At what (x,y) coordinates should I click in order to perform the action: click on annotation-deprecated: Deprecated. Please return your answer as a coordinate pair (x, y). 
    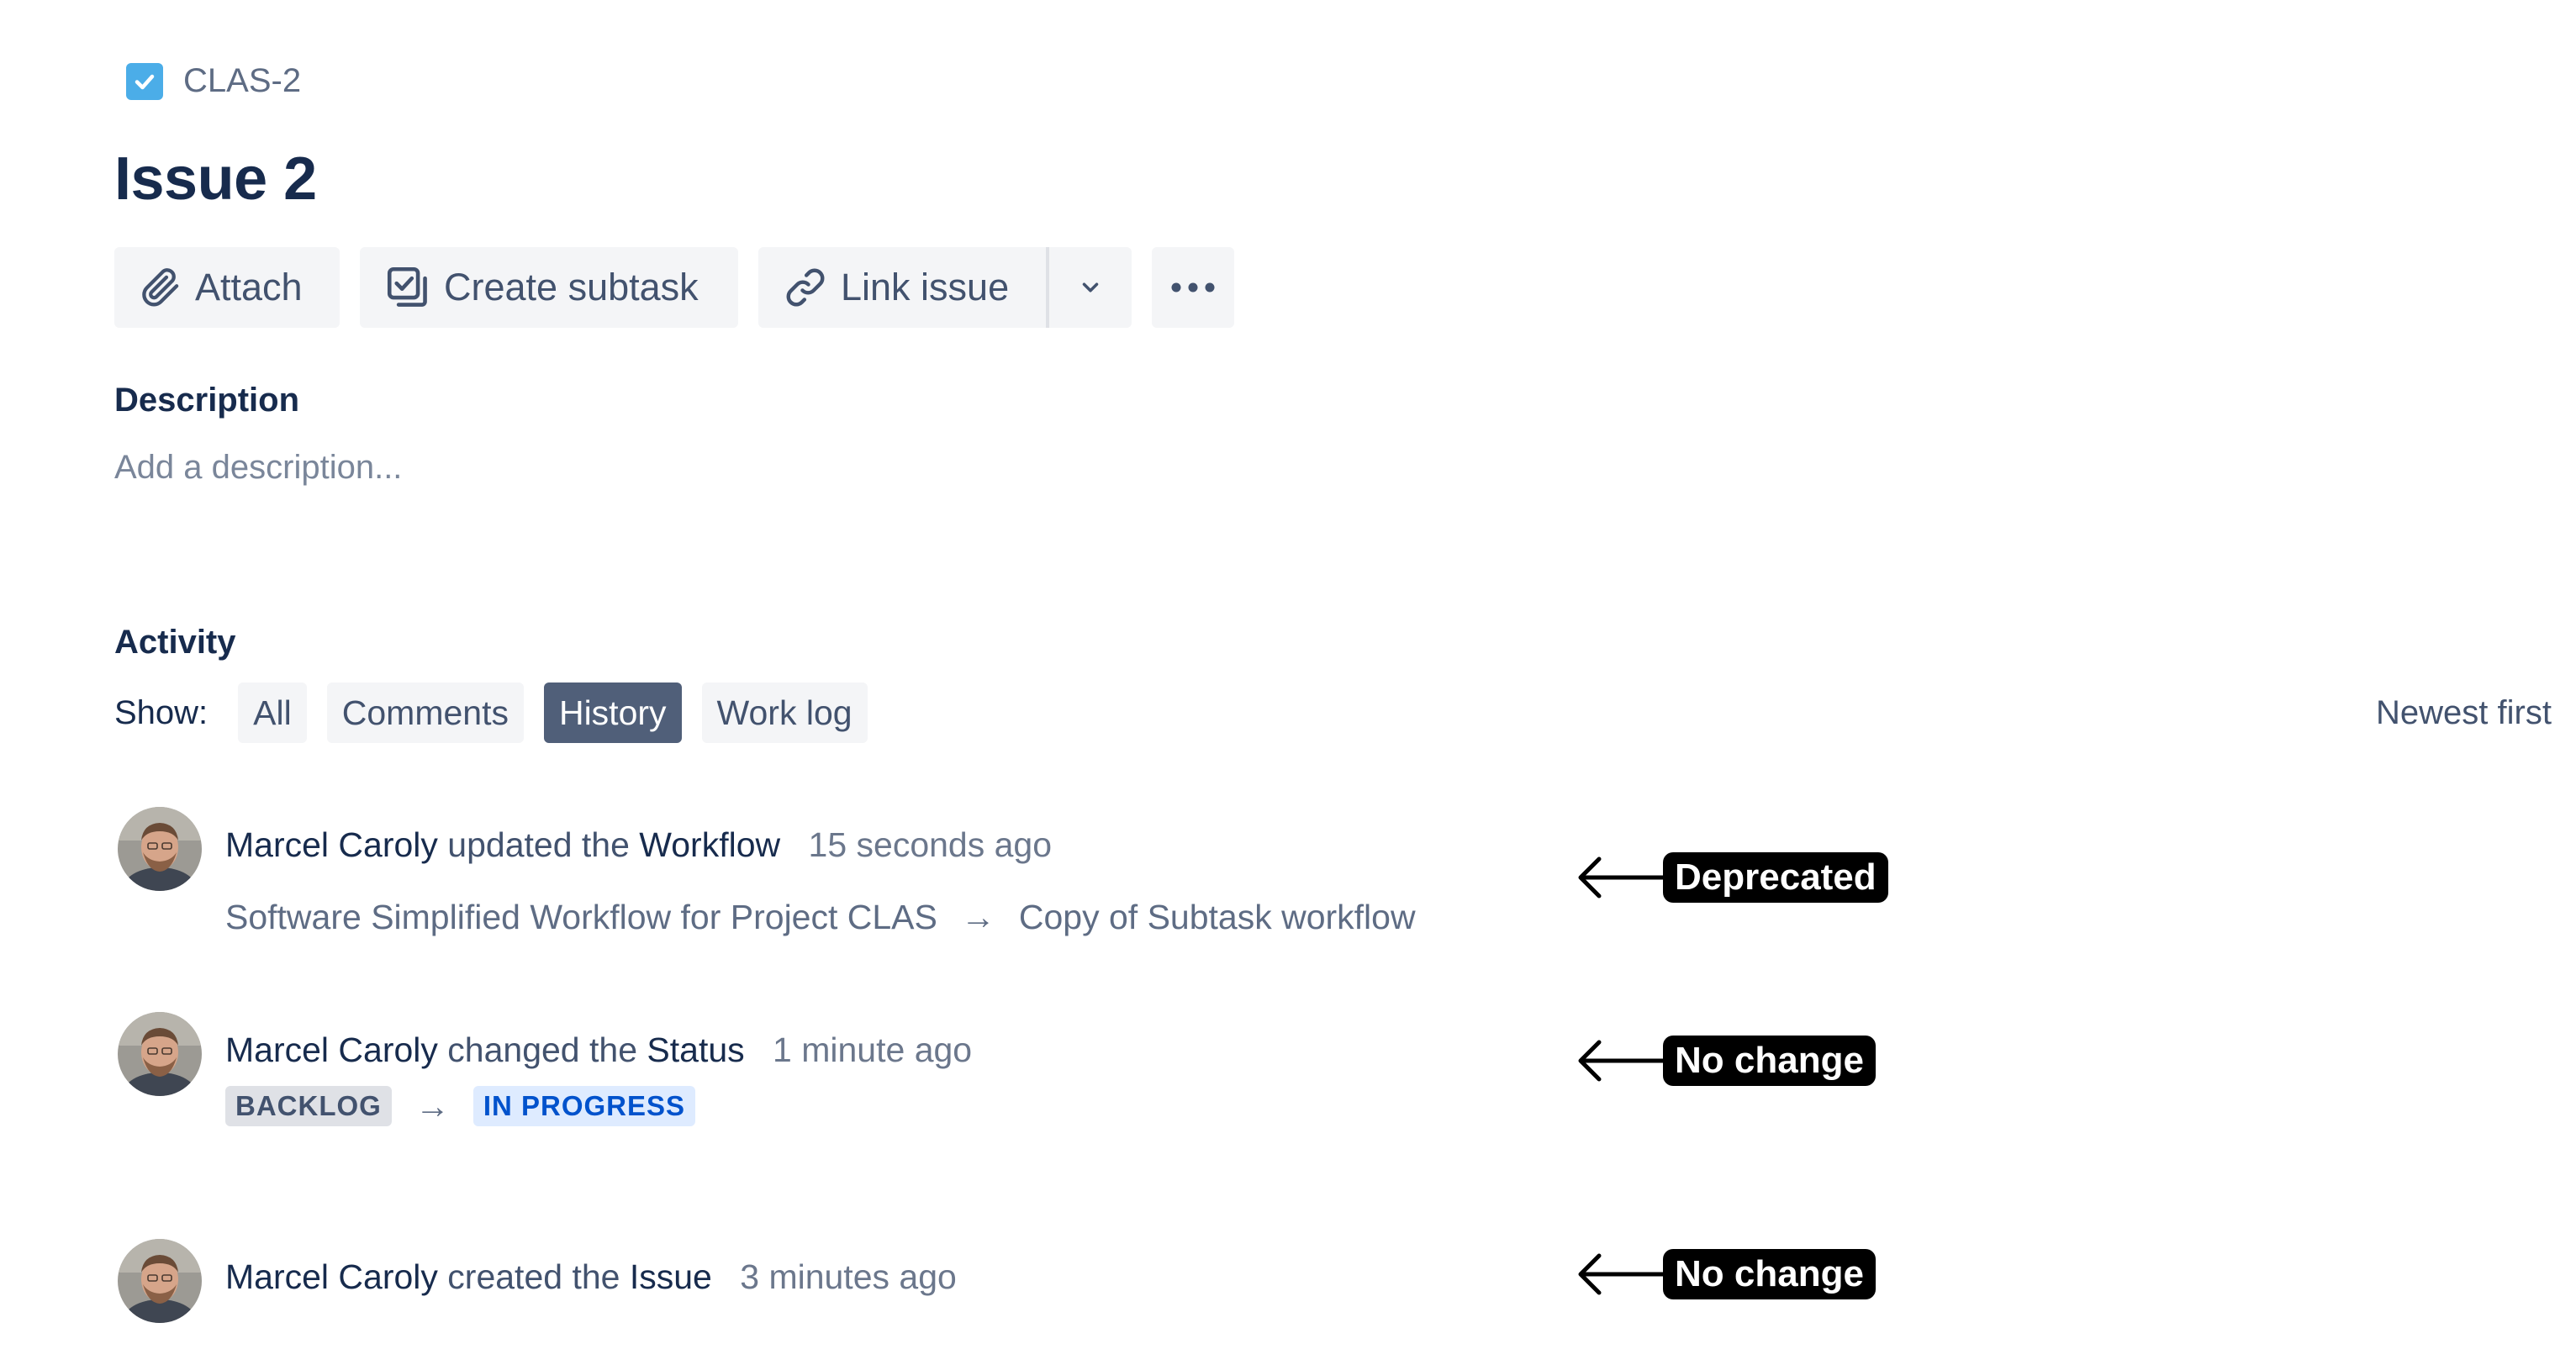
    Looking at the image, I should click on (1732, 877).